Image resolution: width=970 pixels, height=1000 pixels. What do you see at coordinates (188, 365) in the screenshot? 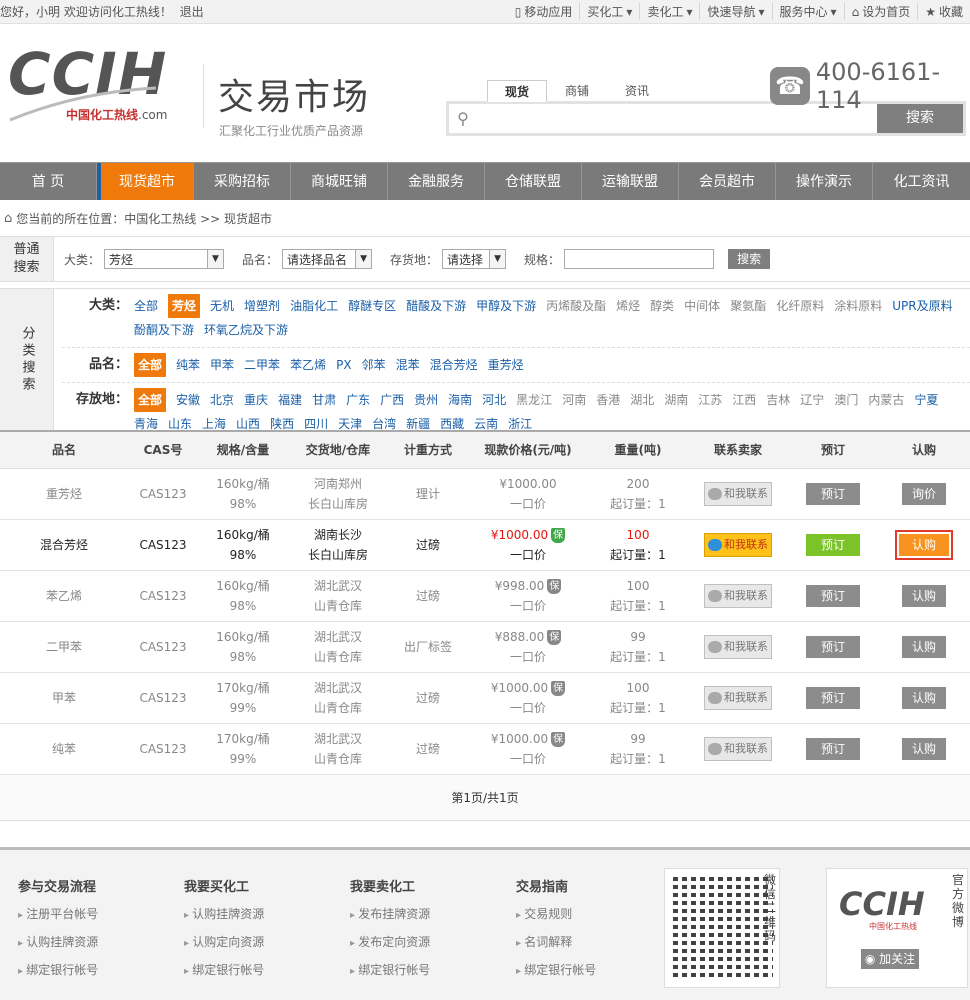
I see `product-name-option: 纯苯` at bounding box center [188, 365].